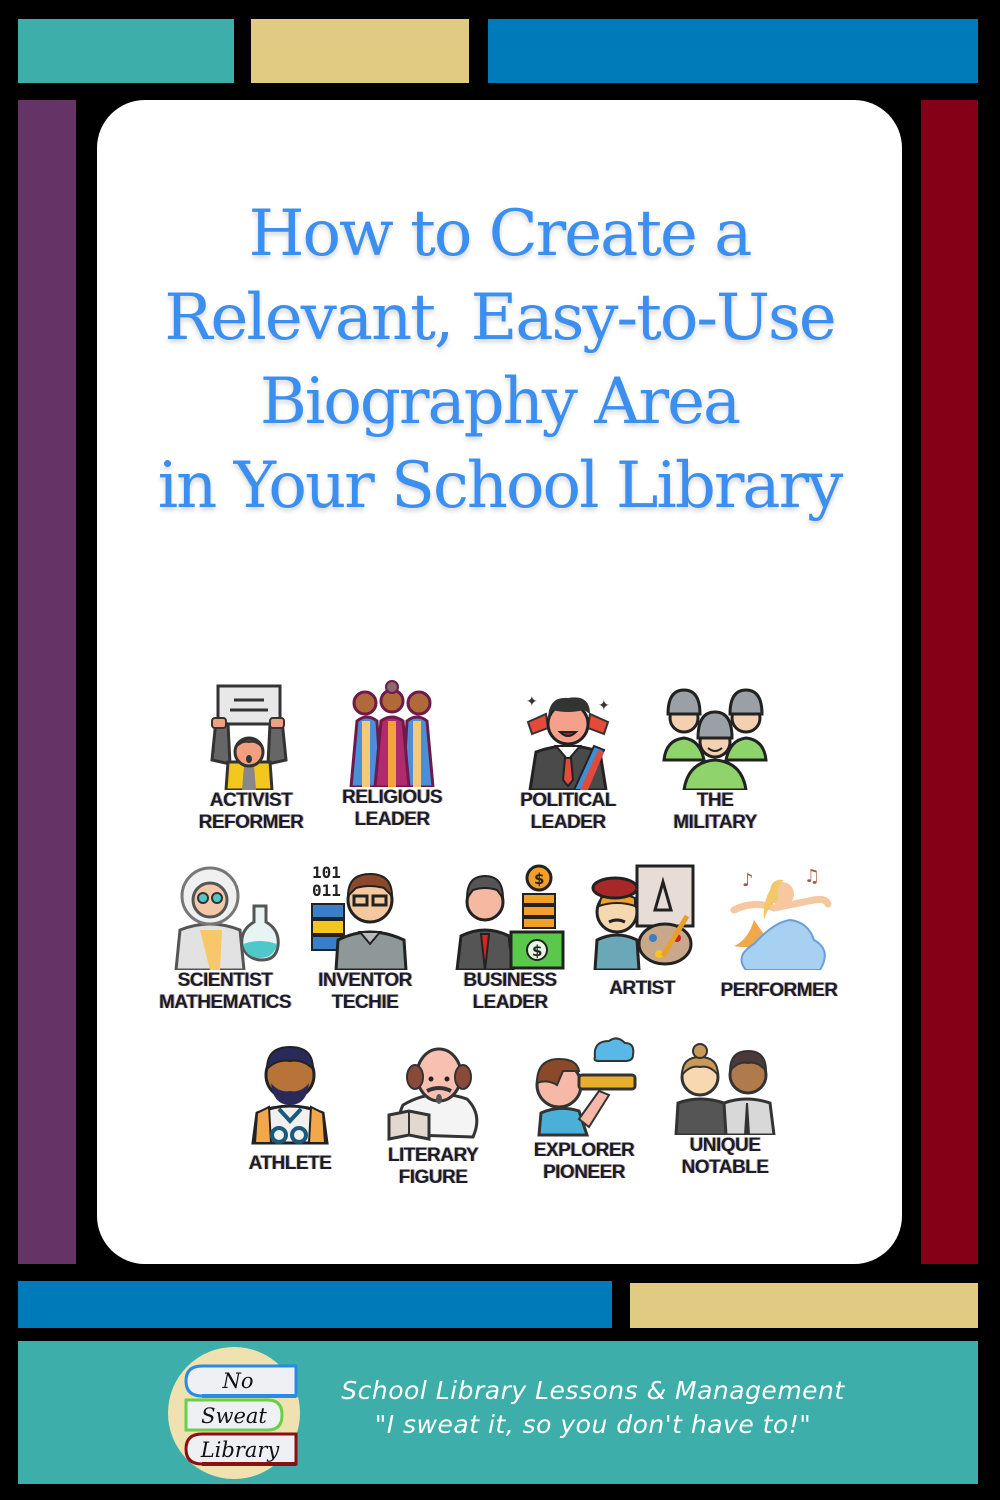 This screenshot has width=1000, height=1500. I want to click on activist-protester-icon, so click(249, 737).